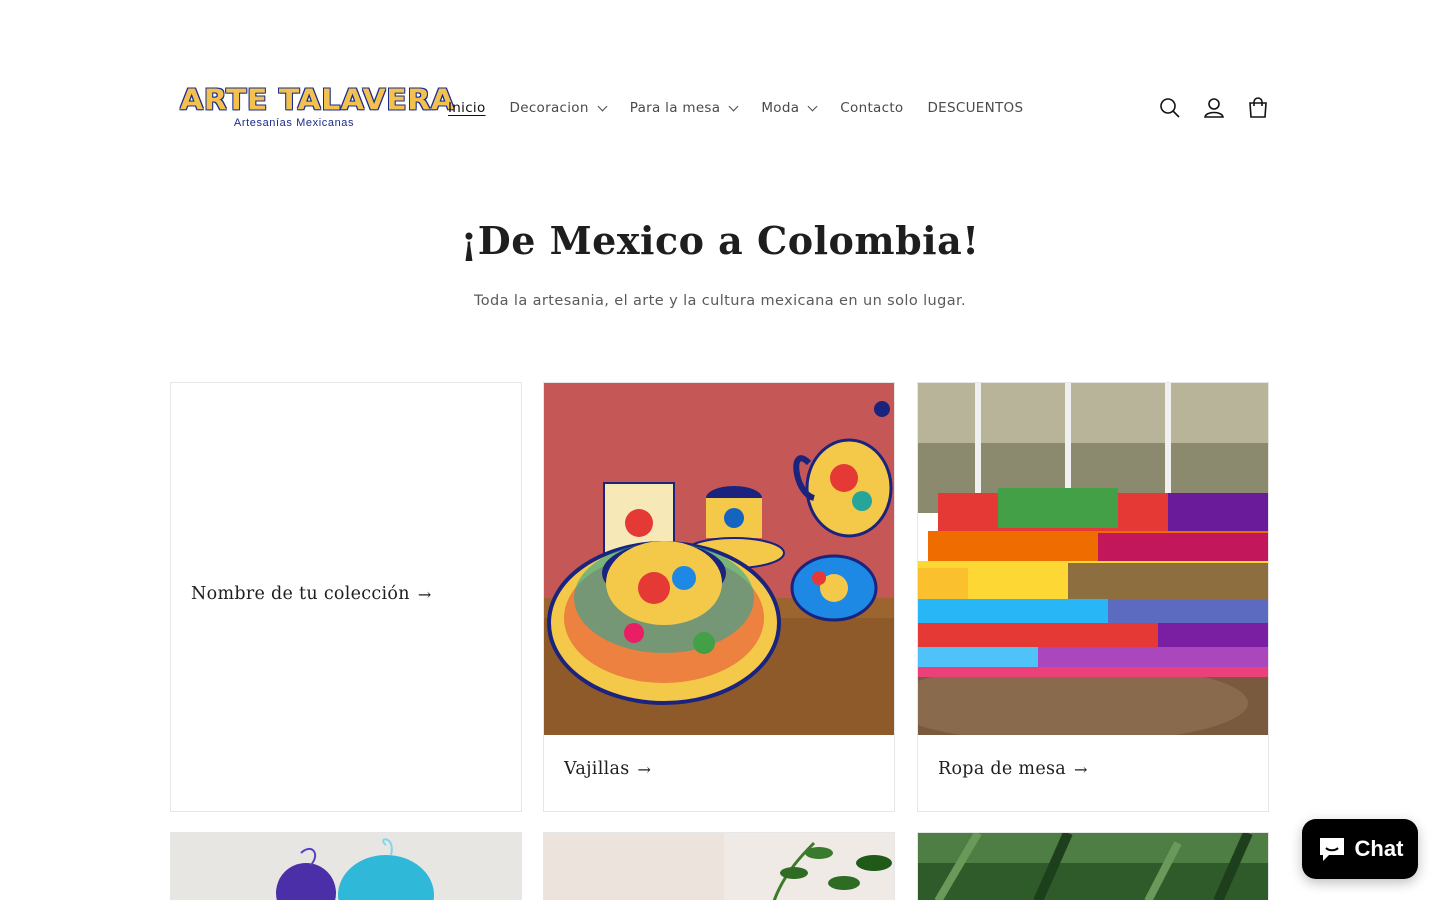 Image resolution: width=1440 pixels, height=900 pixels. I want to click on nav-item-moda: Moda, so click(789, 108).